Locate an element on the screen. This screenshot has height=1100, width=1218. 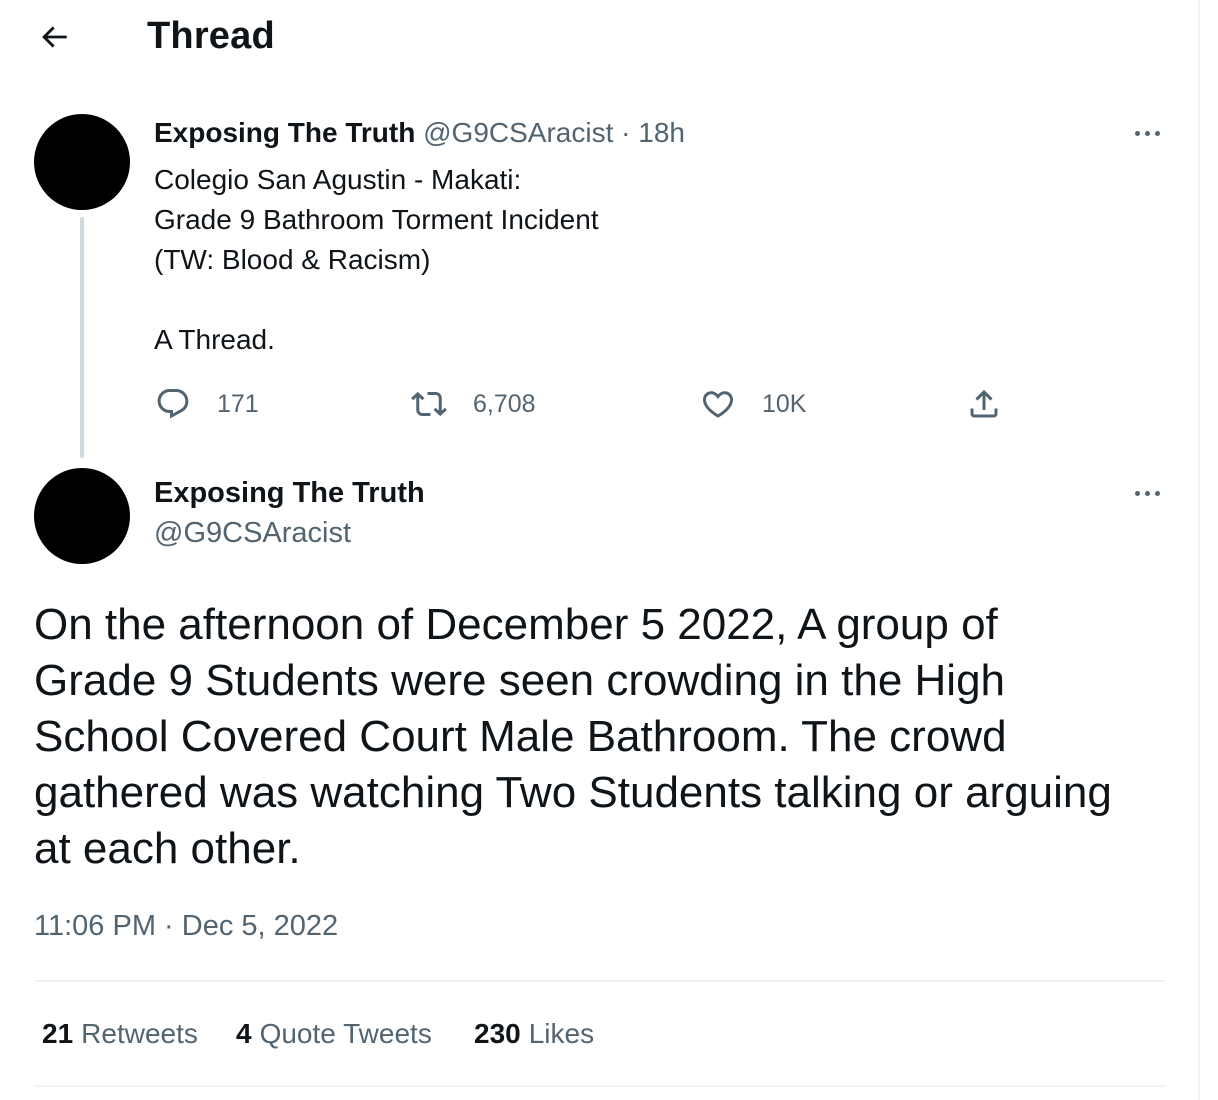
tweet-1-header: Exposing The Truth @G9CSAracist · 18h is located at coordinates (419, 133).